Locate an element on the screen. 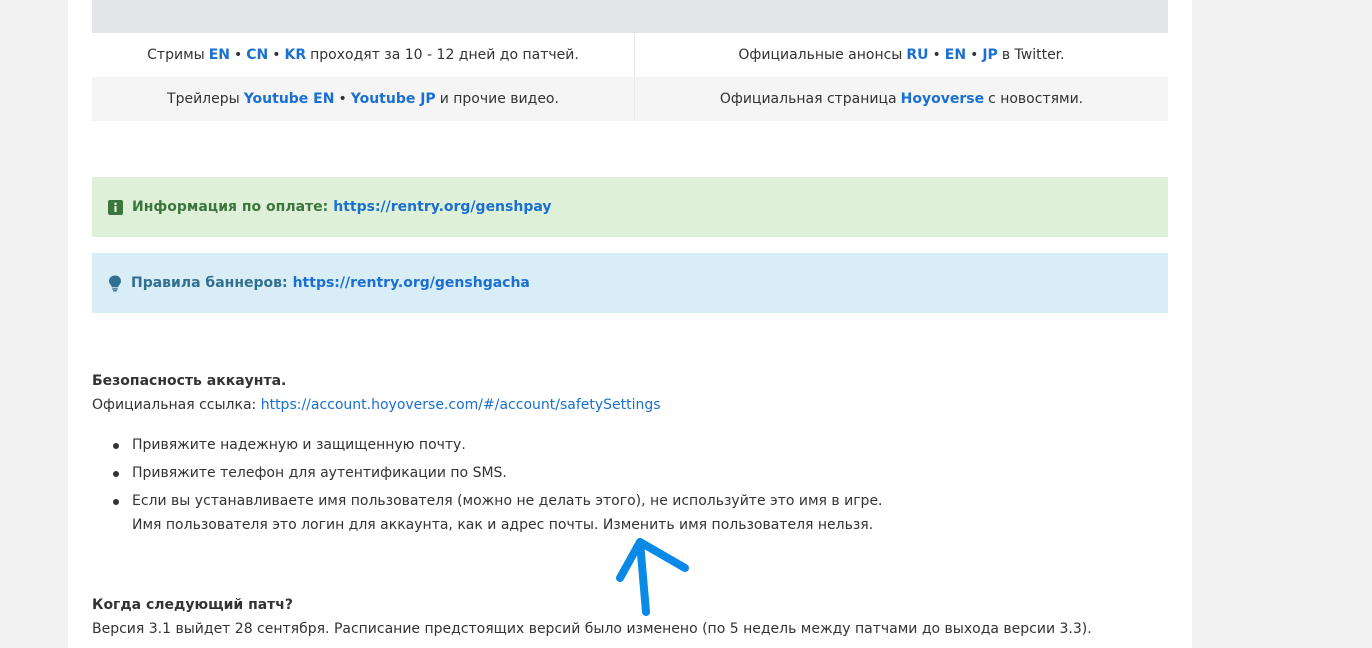  annotation-arrow-icon is located at coordinates (652, 577).